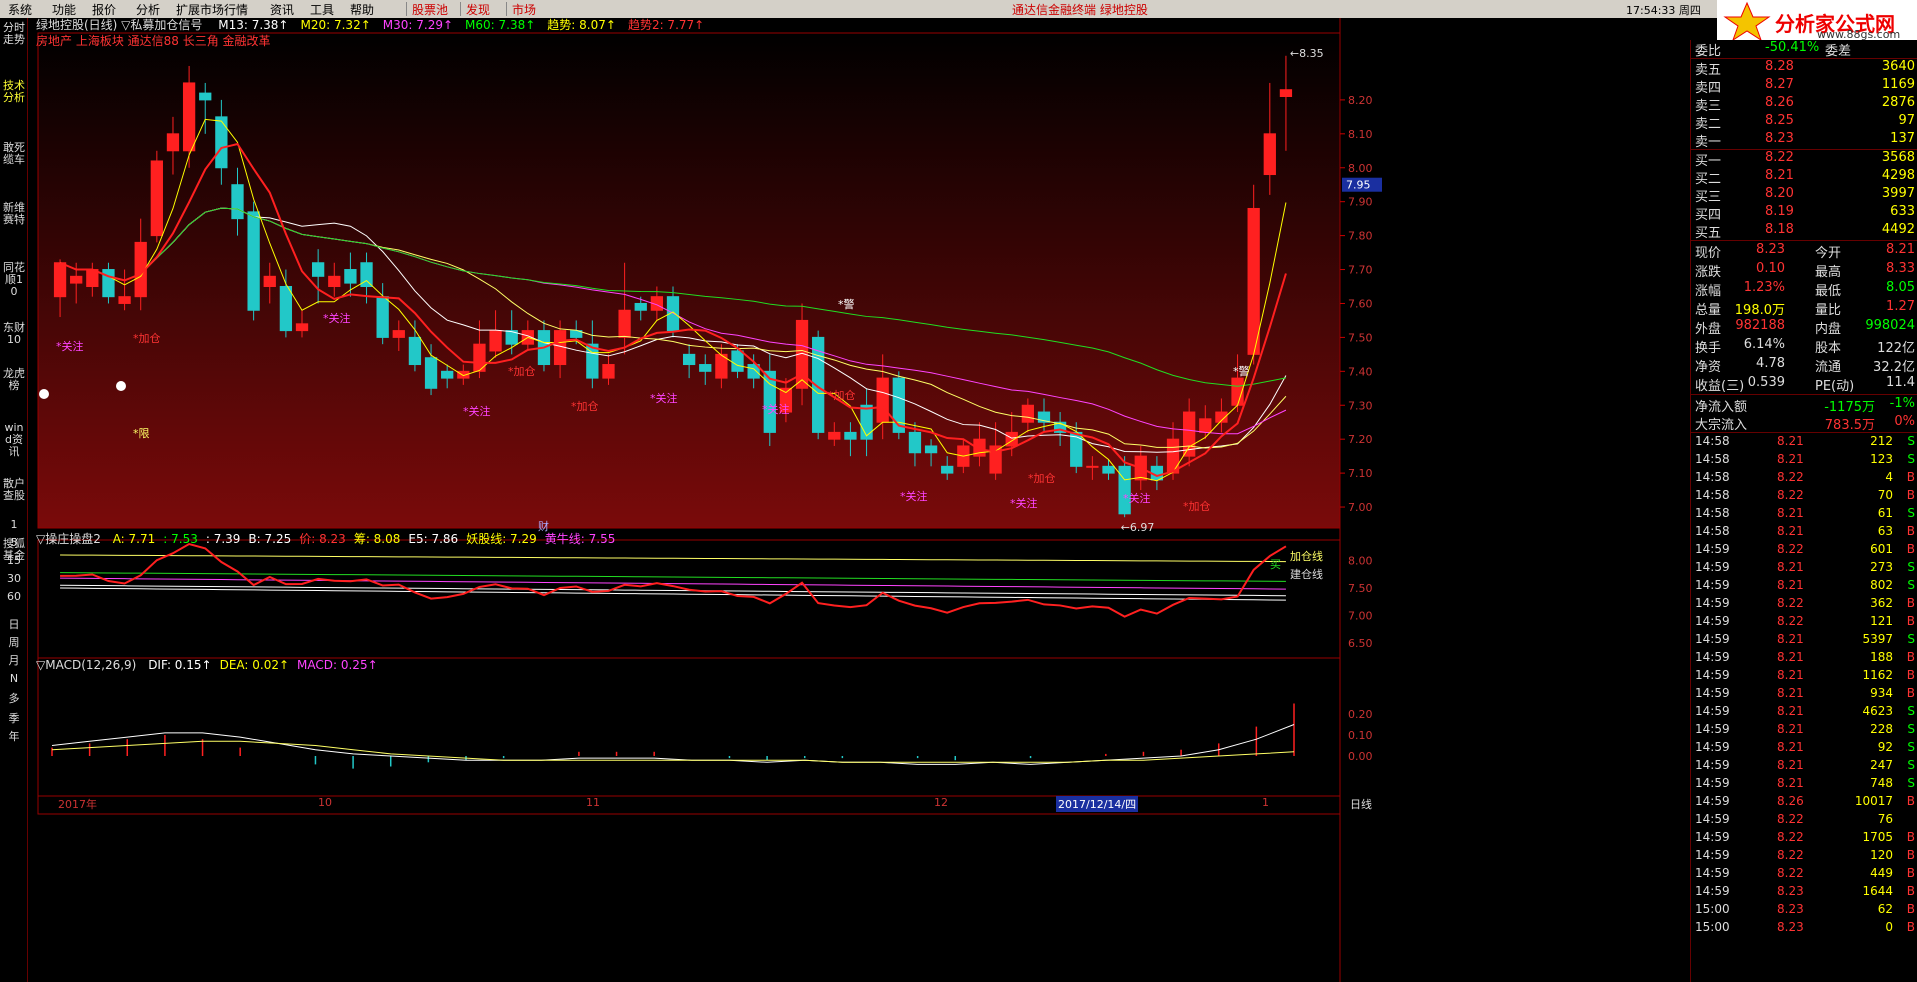 This screenshot has width=1917, height=982. What do you see at coordinates (14, 698) in the screenshot?
I see `period-button-9: 多` at bounding box center [14, 698].